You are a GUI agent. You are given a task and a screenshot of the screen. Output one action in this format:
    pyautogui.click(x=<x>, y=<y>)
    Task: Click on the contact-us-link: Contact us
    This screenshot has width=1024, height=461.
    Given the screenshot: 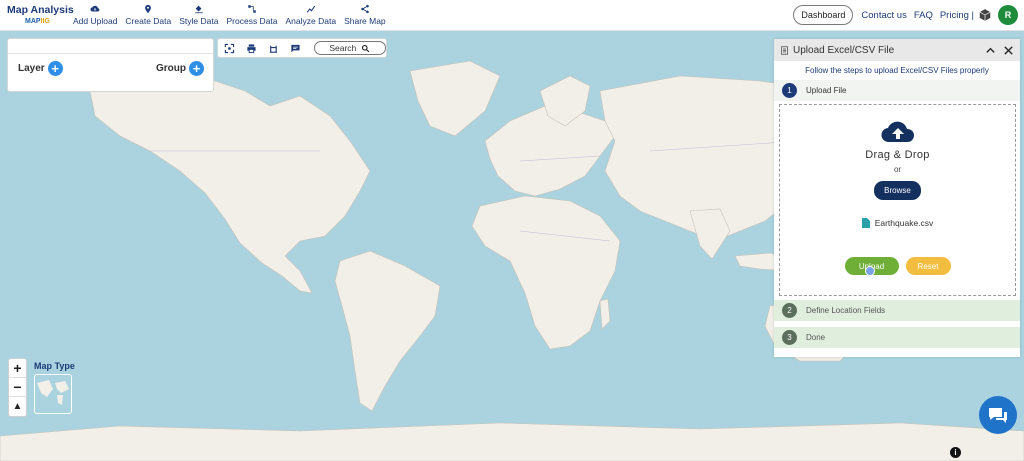 What is the action you would take?
    pyautogui.click(x=883, y=15)
    